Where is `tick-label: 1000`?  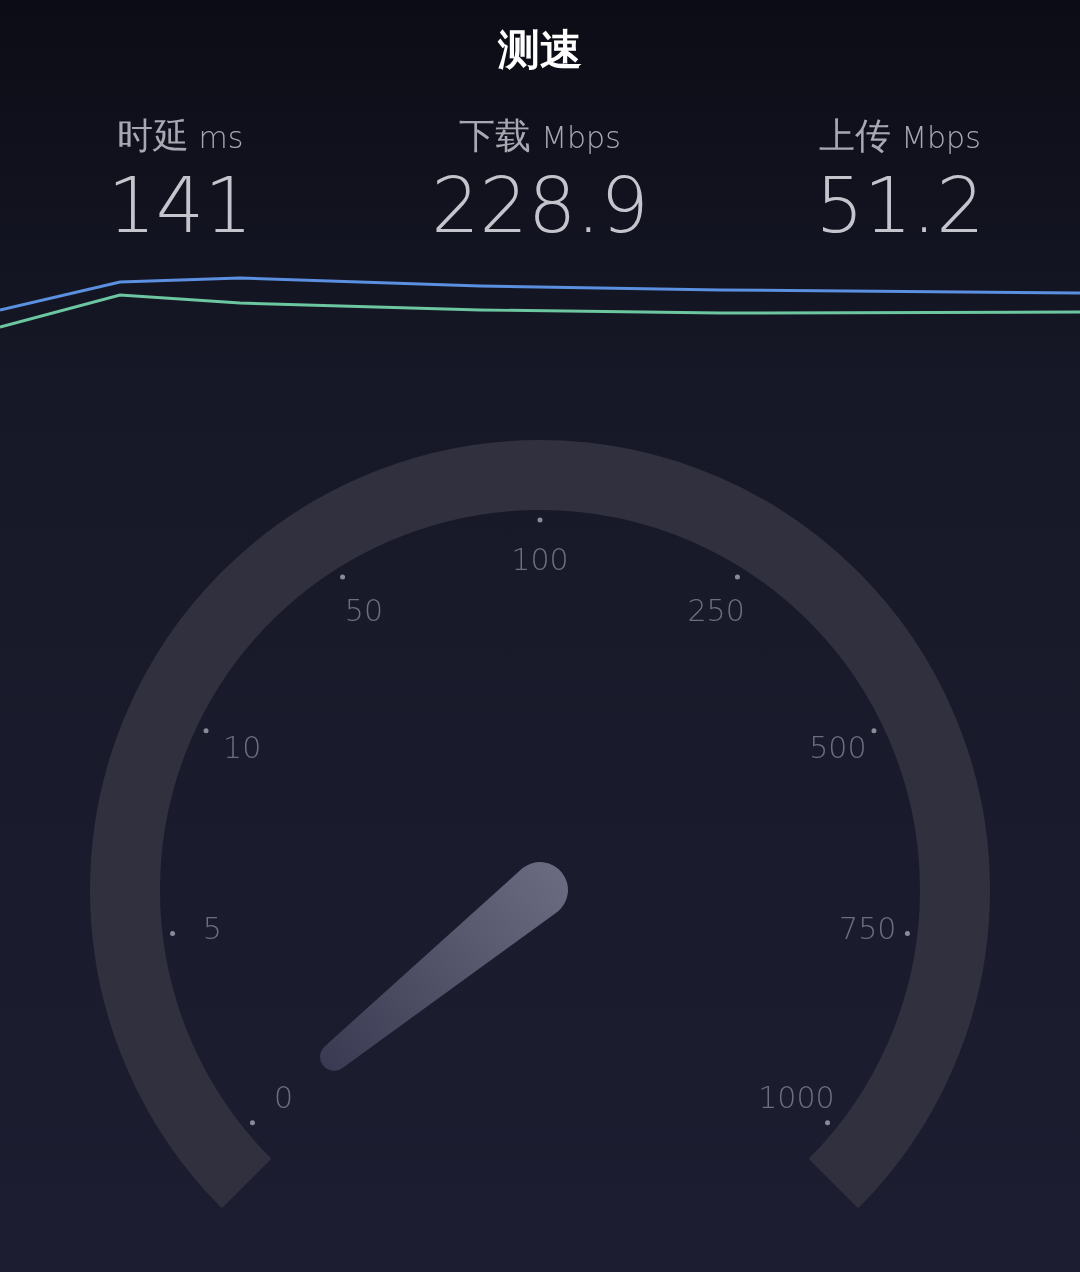
tick-label: 1000 is located at coordinates (796, 1097).